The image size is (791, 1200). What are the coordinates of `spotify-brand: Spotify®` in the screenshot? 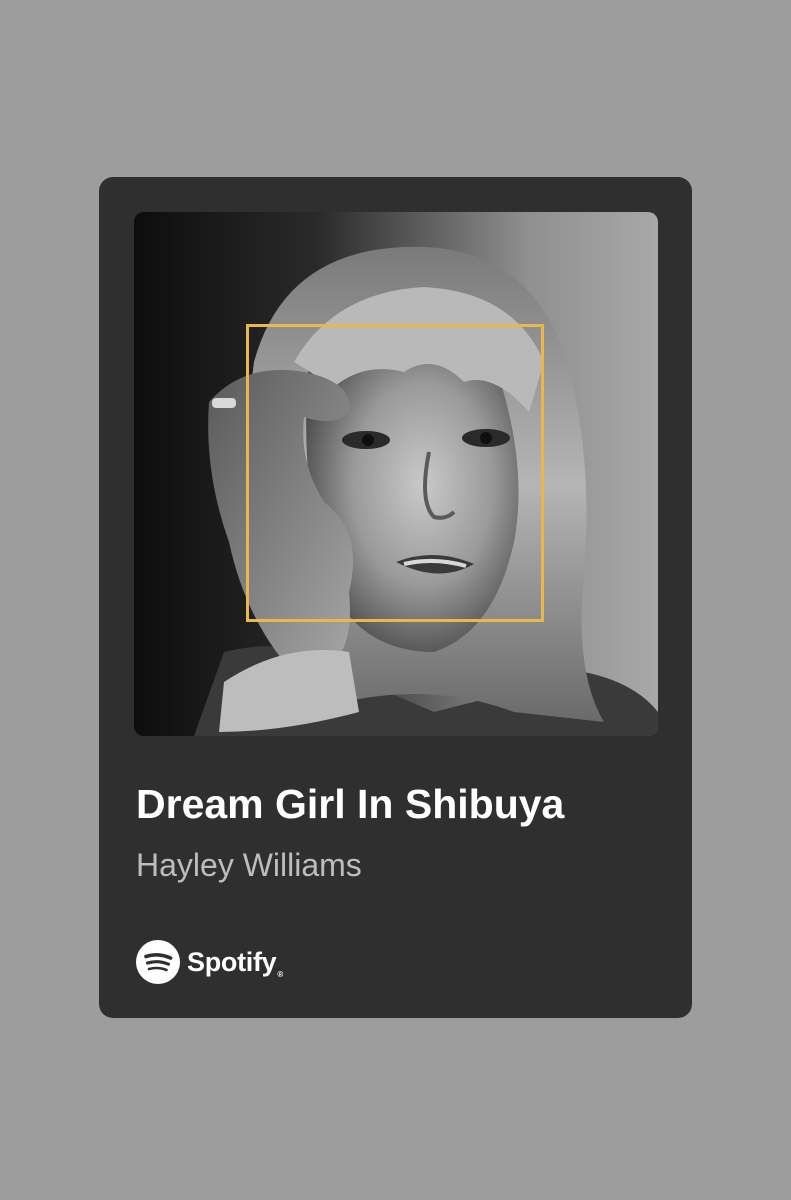 It's located at (209, 962).